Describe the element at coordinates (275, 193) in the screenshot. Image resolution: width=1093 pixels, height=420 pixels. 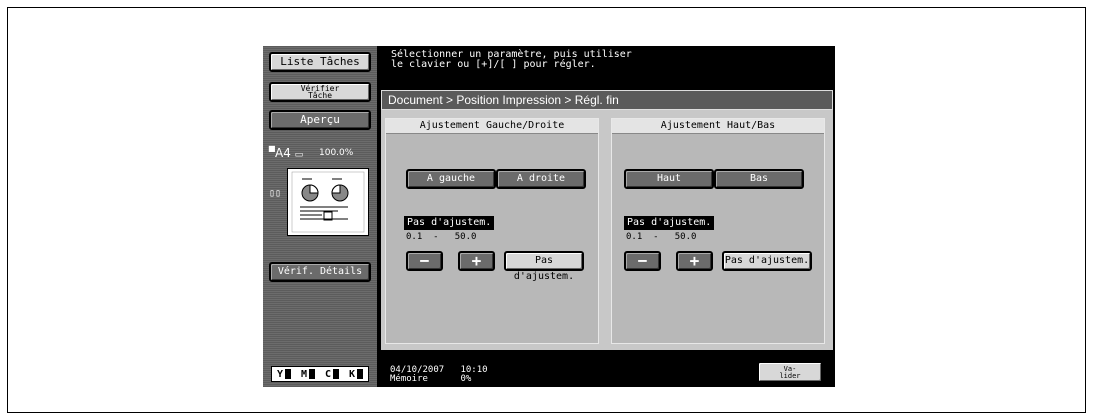
I see `copies-icon: ▯▯` at that location.